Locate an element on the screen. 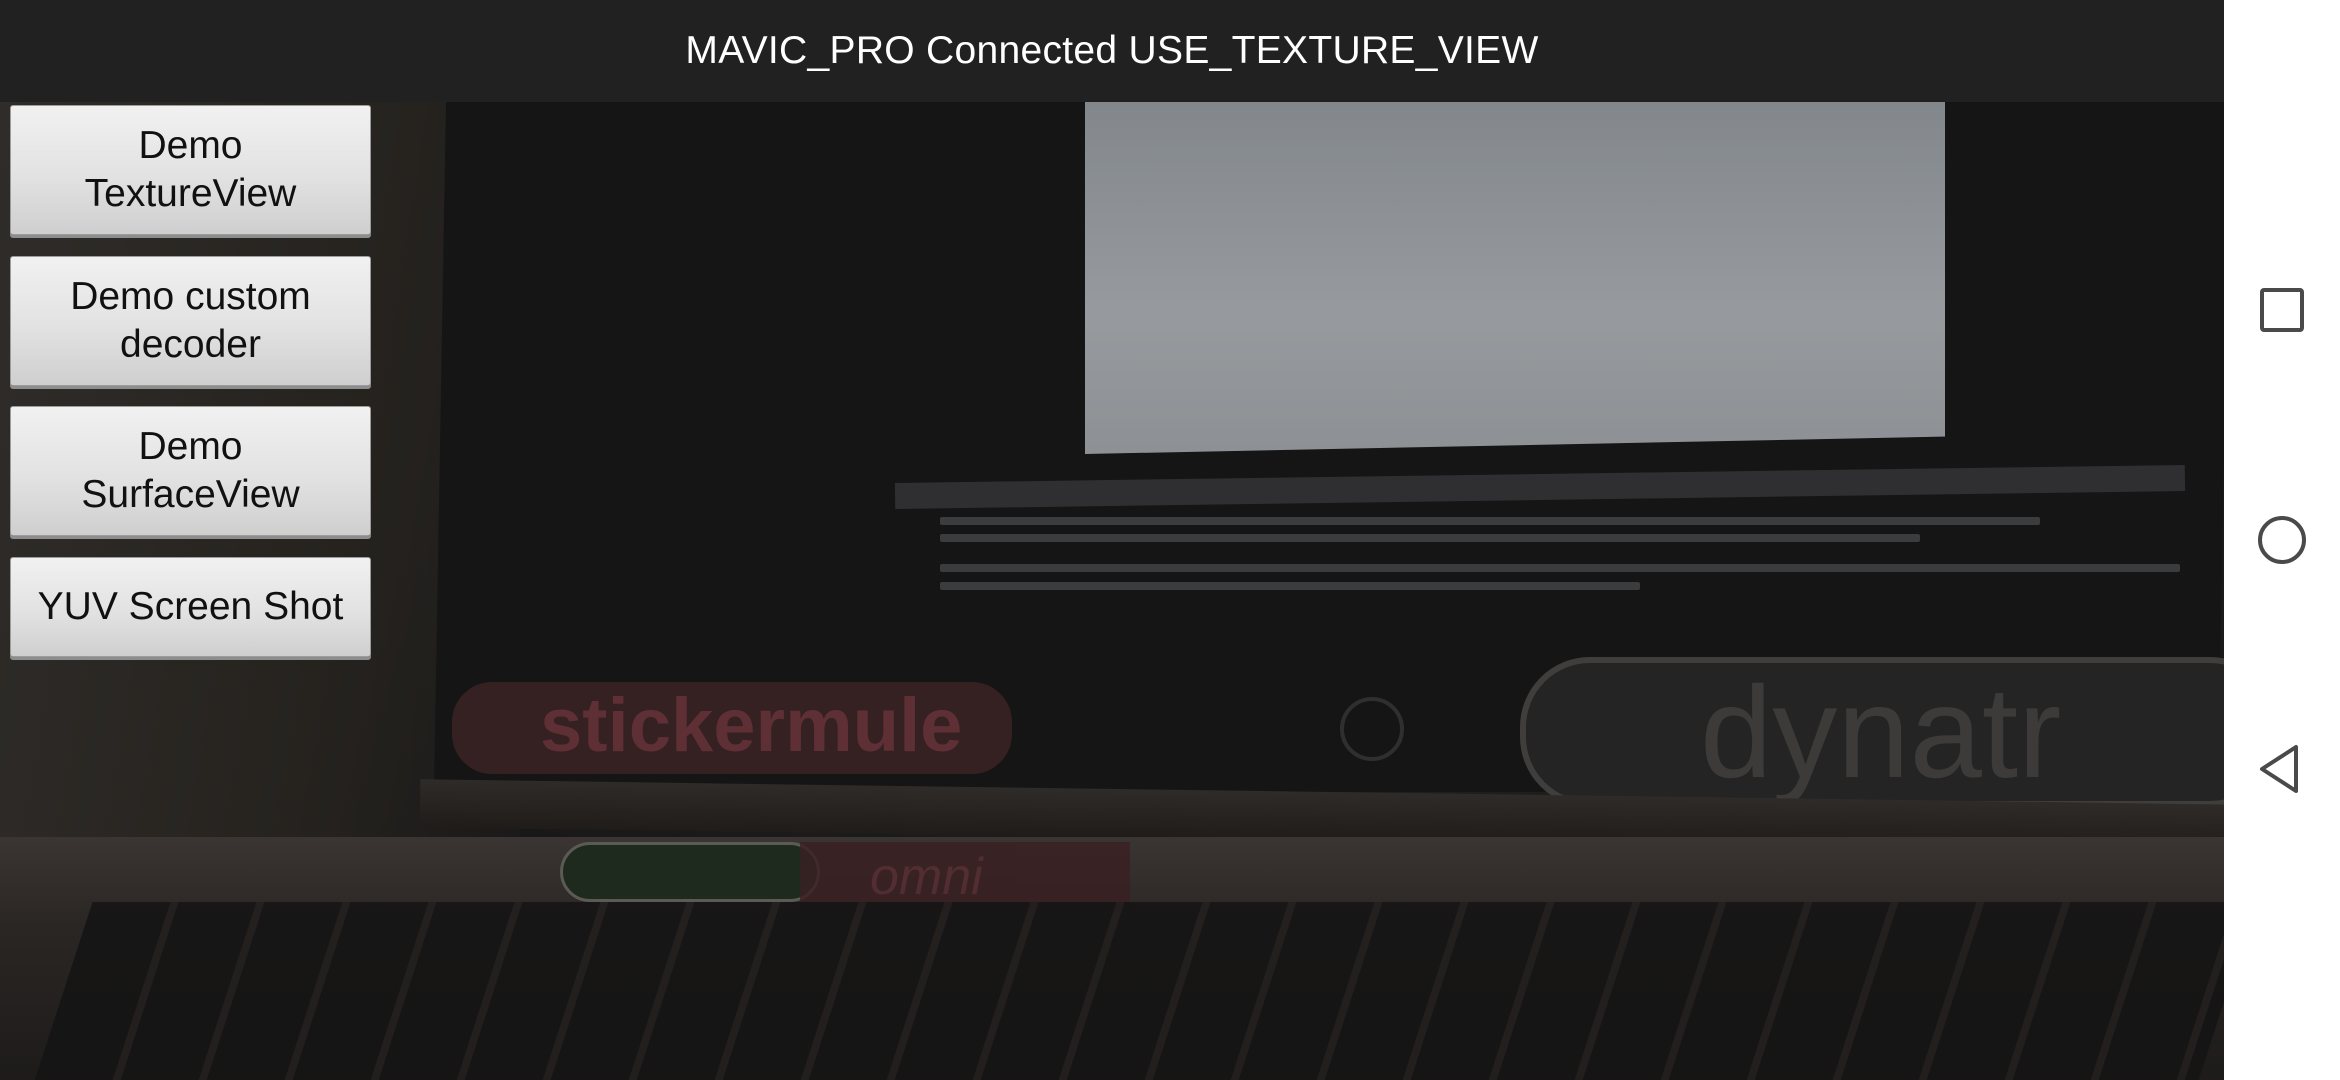 The width and height of the screenshot is (2340, 1080). laptop-screen-window is located at coordinates (1515, 278).